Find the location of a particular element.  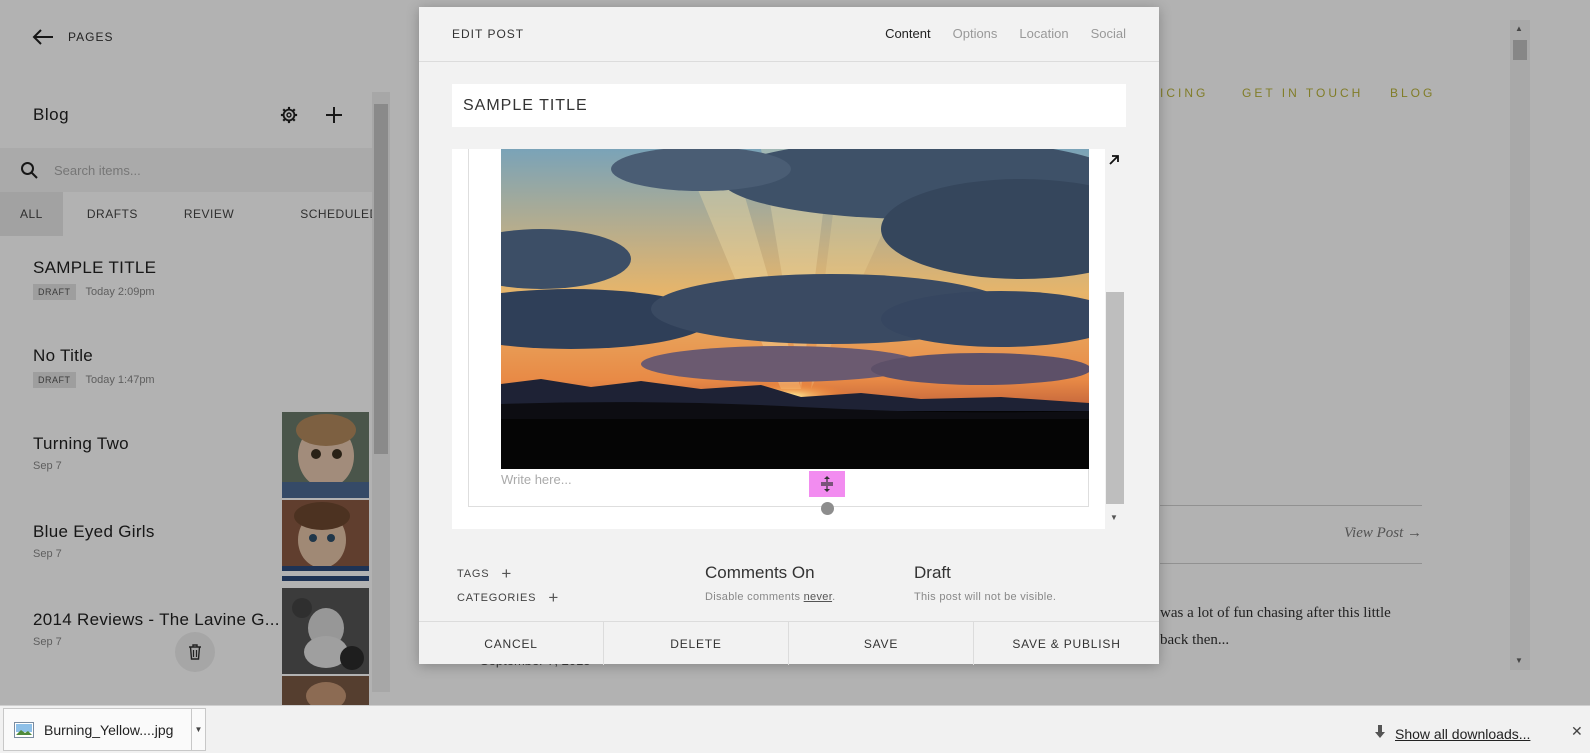

insert-point-handle is located at coordinates (827, 508).